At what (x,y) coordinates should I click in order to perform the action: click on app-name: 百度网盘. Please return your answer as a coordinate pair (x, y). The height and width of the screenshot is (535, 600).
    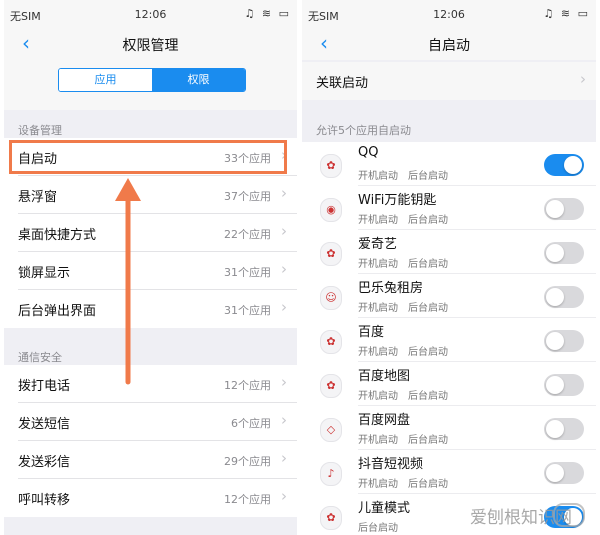
    Looking at the image, I should click on (384, 420).